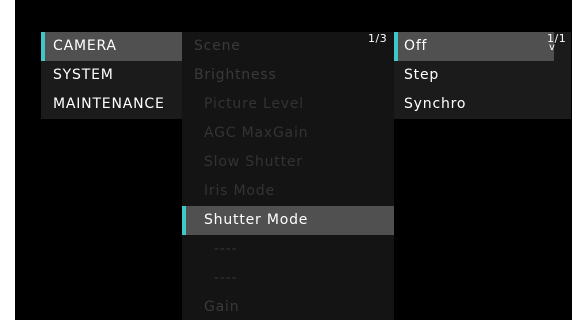  Describe the element at coordinates (288, 191) in the screenshot. I see `submenu-item-iris-mode: Iris Mode` at that location.